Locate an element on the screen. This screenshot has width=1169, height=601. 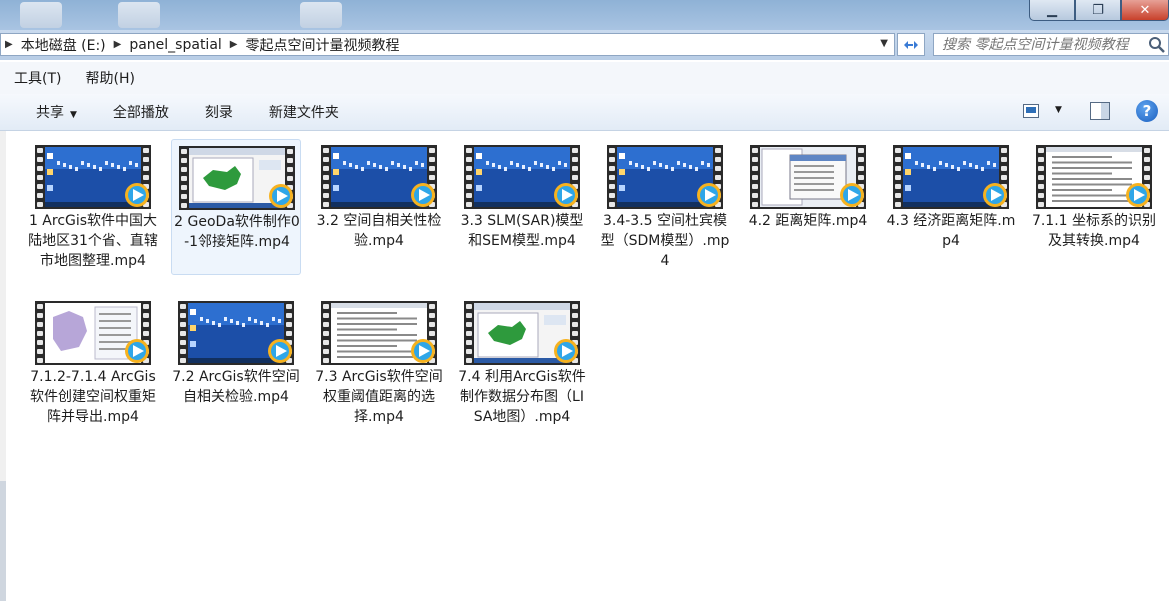
file-name: 2 GeoDa软件制作0-1邻接矩阵.mp4 is located at coordinates (237, 232).